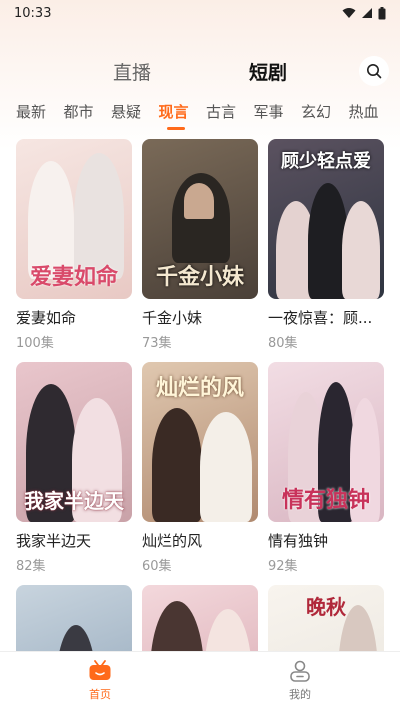  What do you see at coordinates (373, 115) in the screenshot?
I see `category-tab-action: 热血` at bounding box center [373, 115].